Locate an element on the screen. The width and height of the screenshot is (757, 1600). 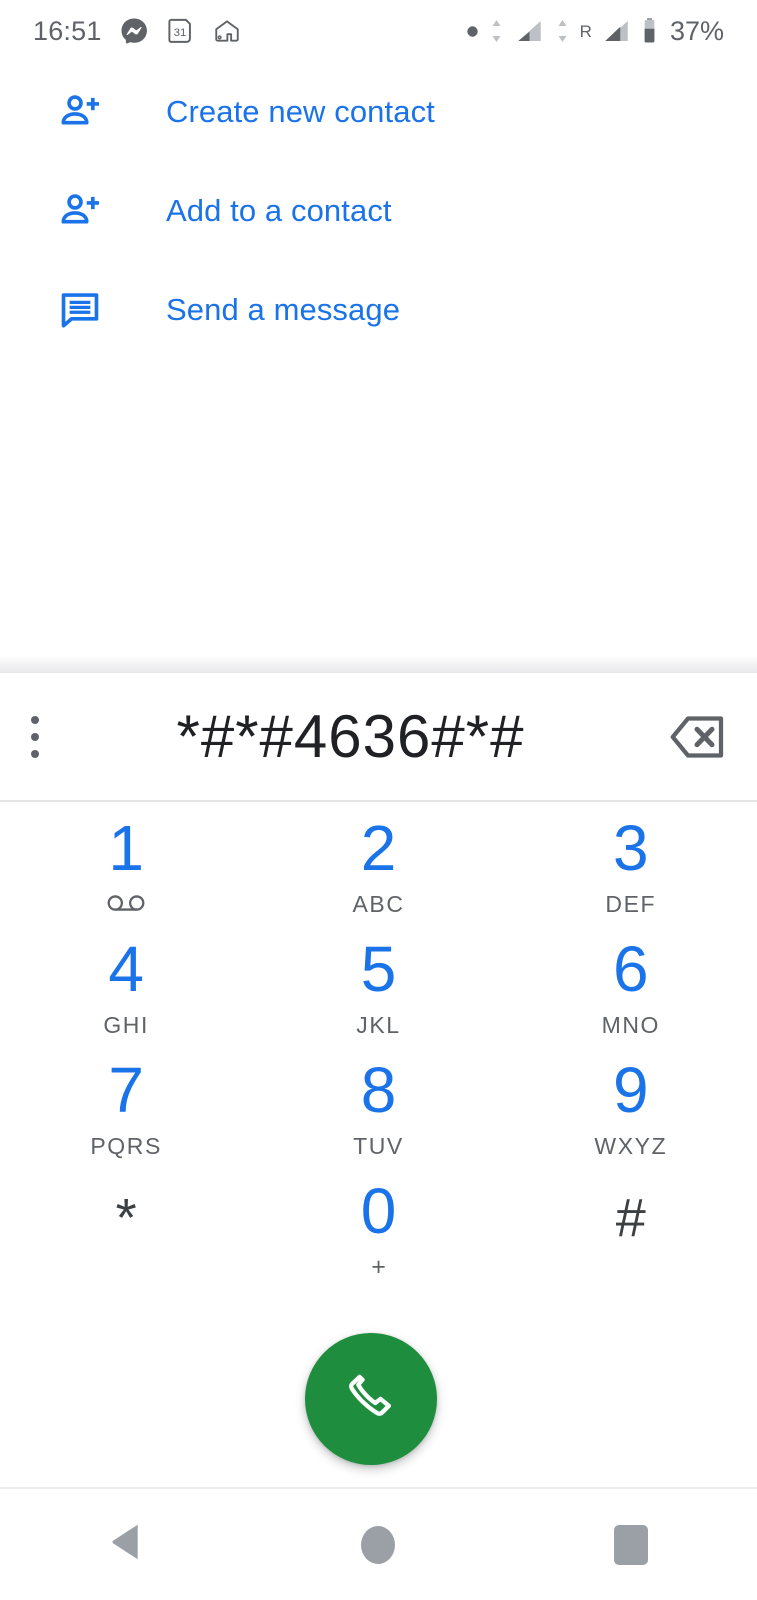
dialpad-key-0-plus: + is located at coordinates (378, 1267).